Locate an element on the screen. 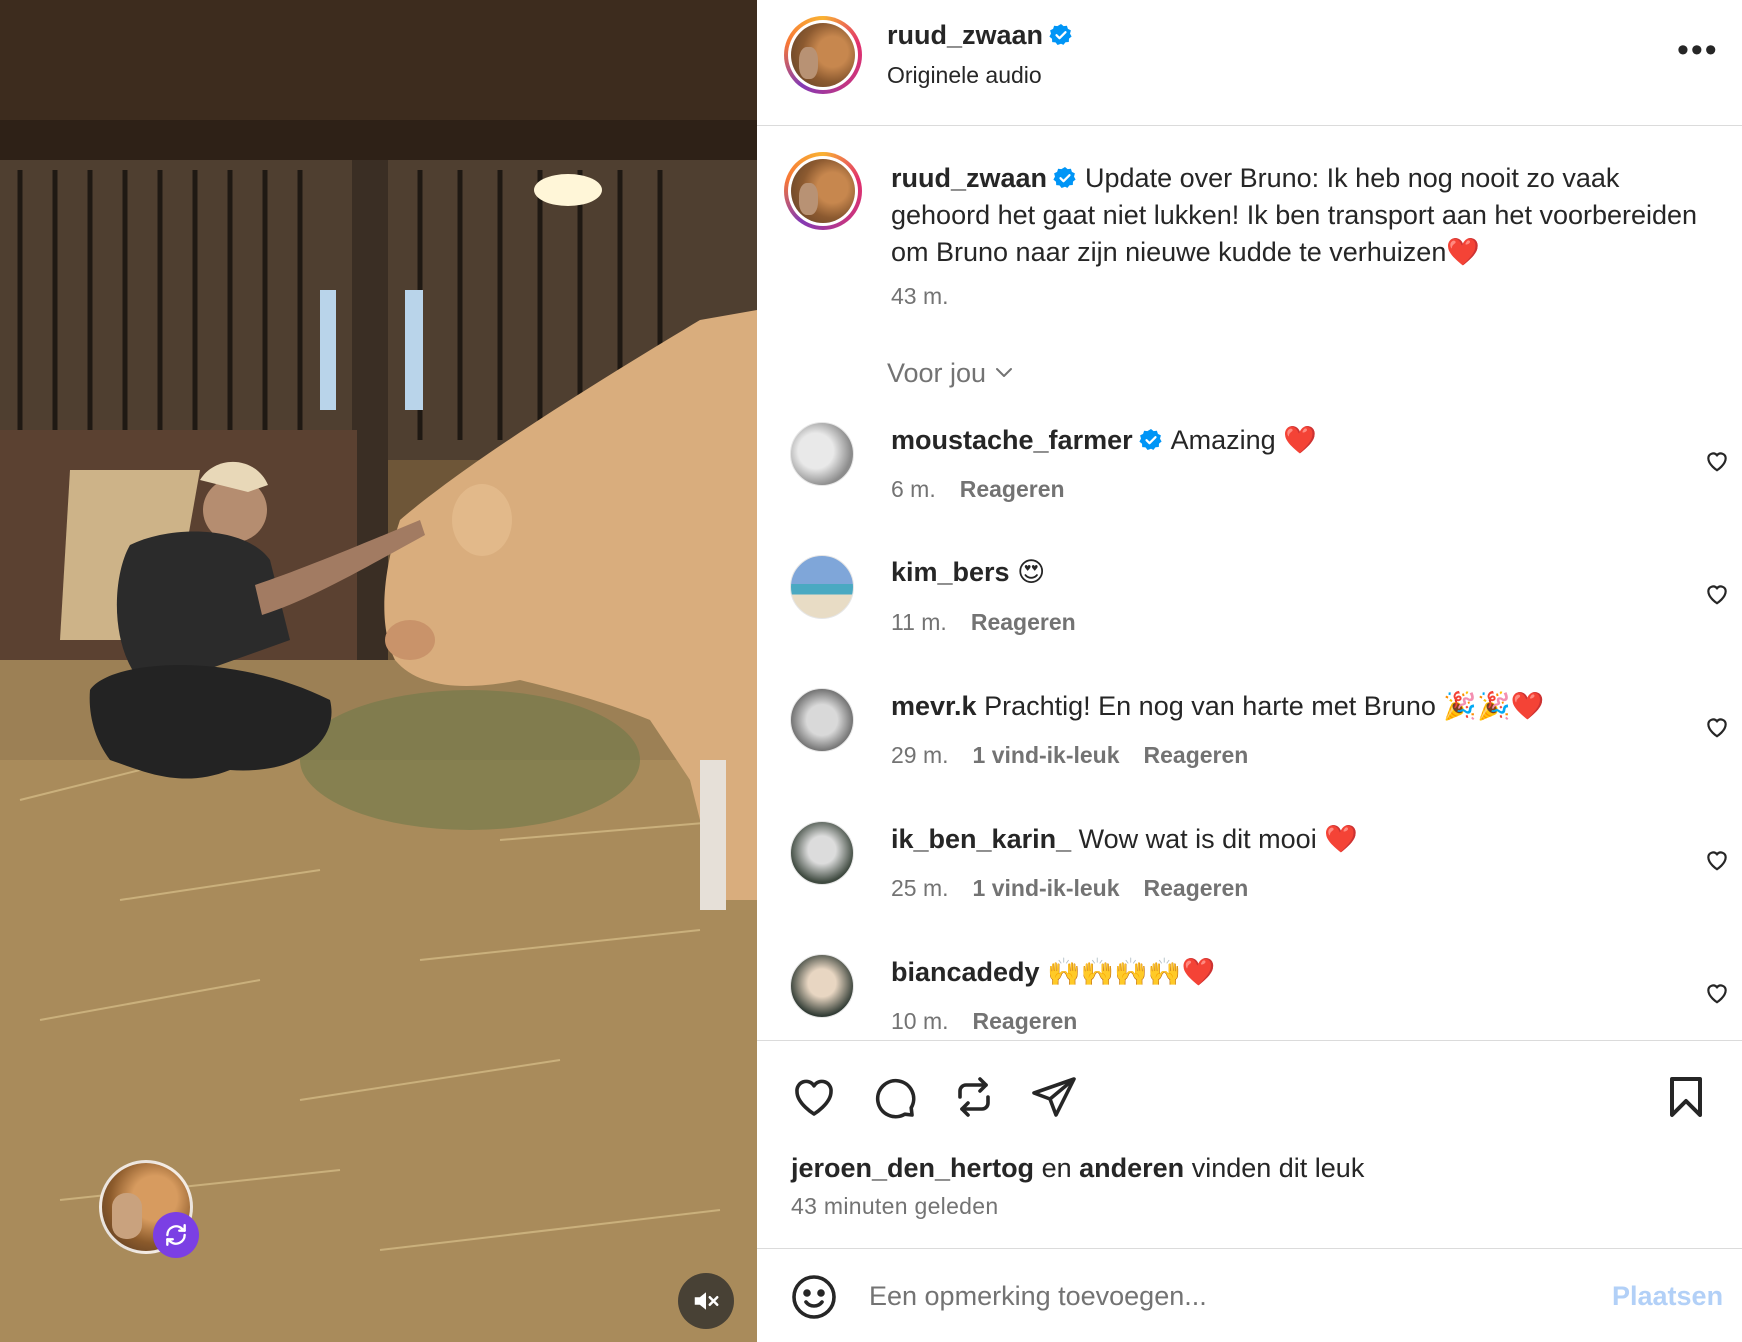 This screenshot has width=1742, height=1342. mute-icon is located at coordinates (706, 1301).